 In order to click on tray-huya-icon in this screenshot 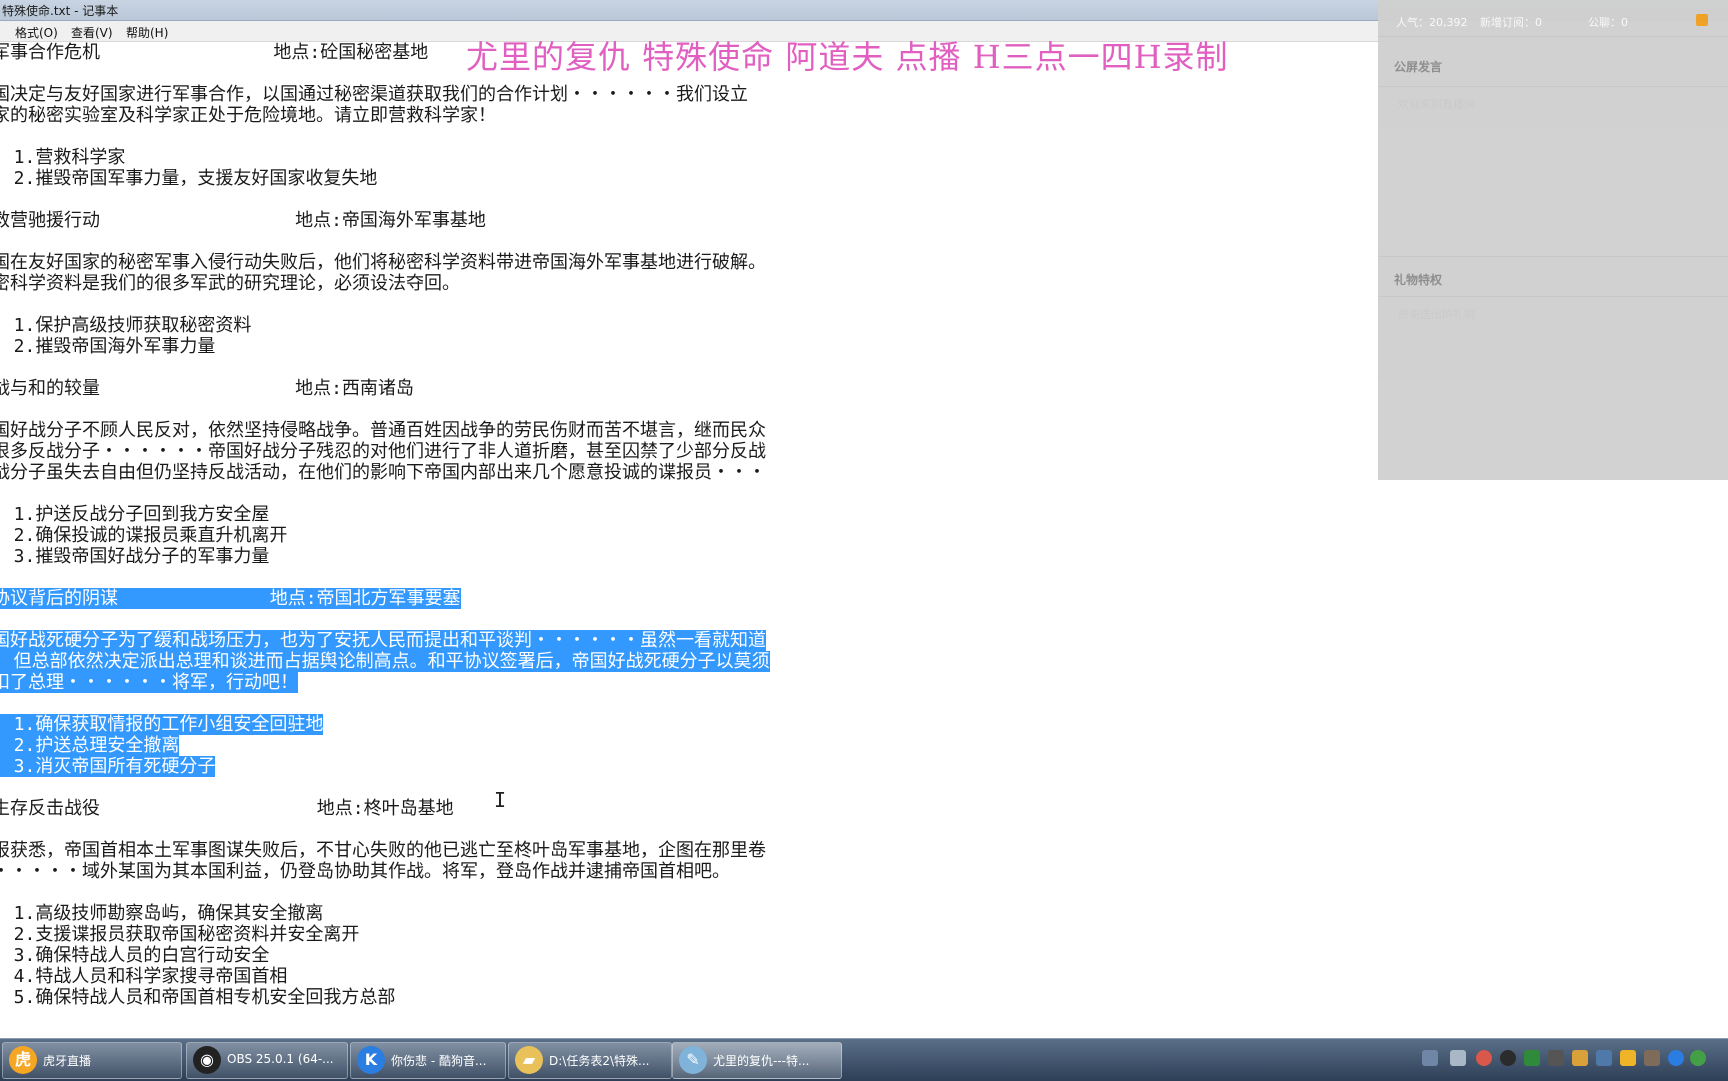, I will do `click(1628, 1058)`.